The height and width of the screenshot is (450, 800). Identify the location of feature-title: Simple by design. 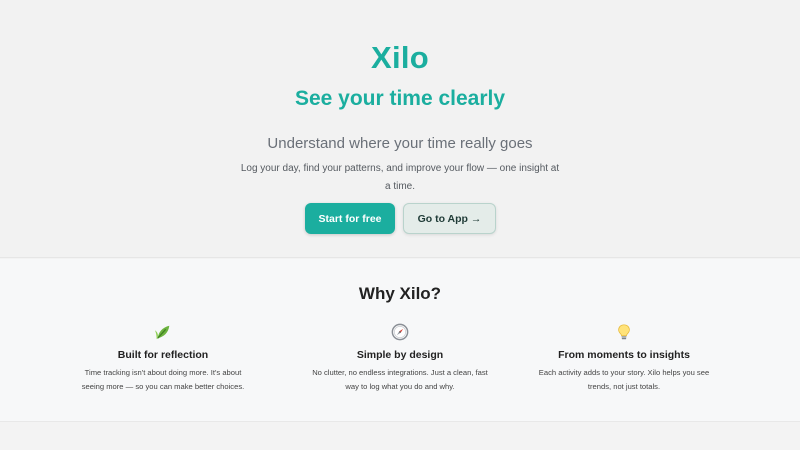
(400, 355).